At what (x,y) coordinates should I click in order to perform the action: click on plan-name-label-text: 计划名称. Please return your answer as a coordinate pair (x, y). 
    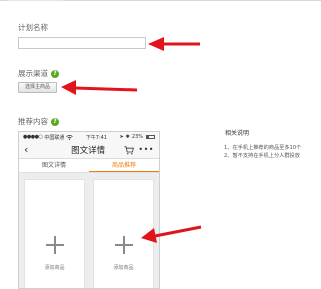
    Looking at the image, I should click on (33, 27).